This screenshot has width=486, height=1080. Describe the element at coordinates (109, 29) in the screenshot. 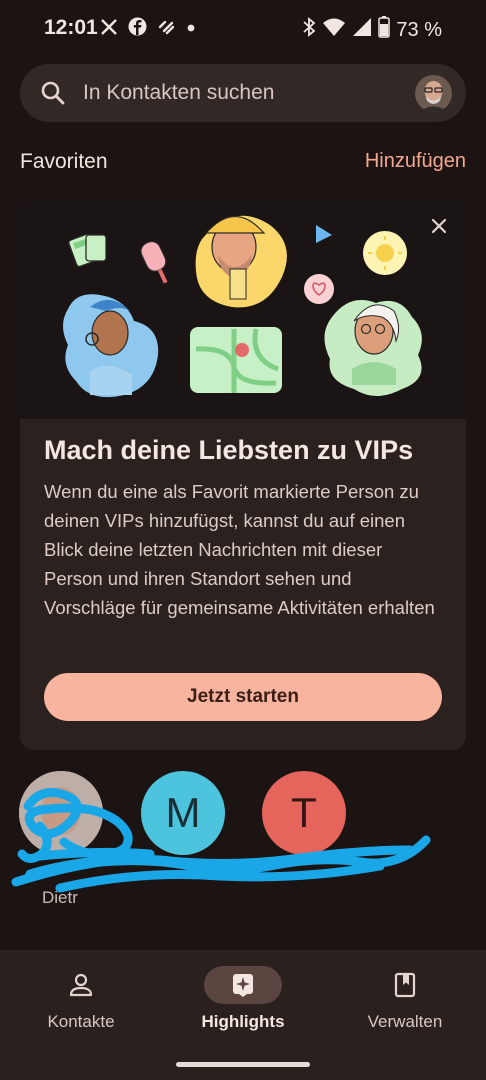

I see `x-icon` at that location.